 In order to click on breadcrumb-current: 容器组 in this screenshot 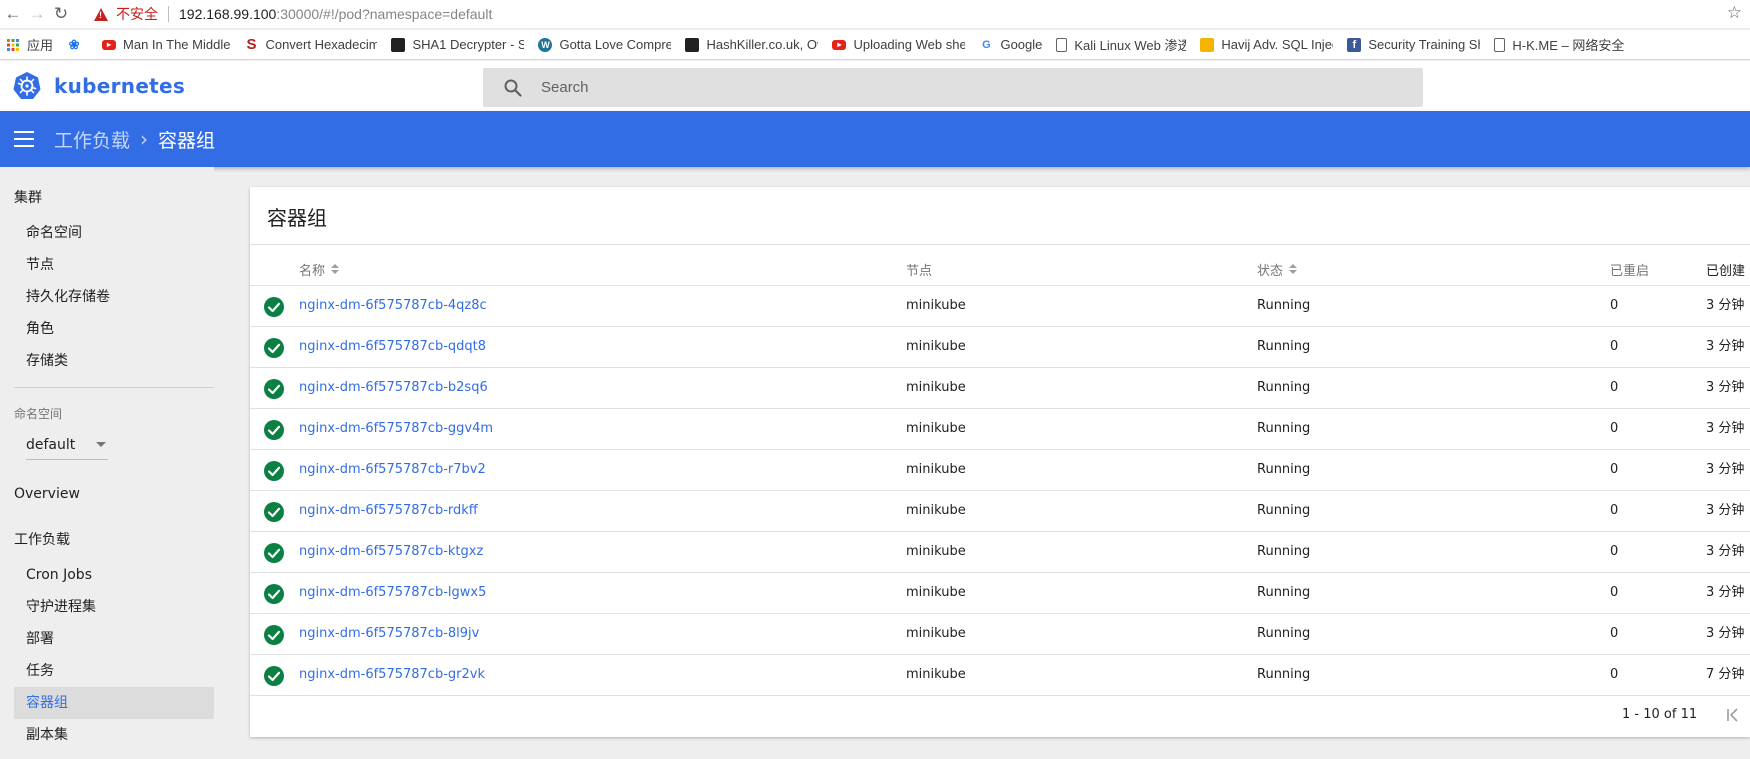, I will do `click(187, 140)`.